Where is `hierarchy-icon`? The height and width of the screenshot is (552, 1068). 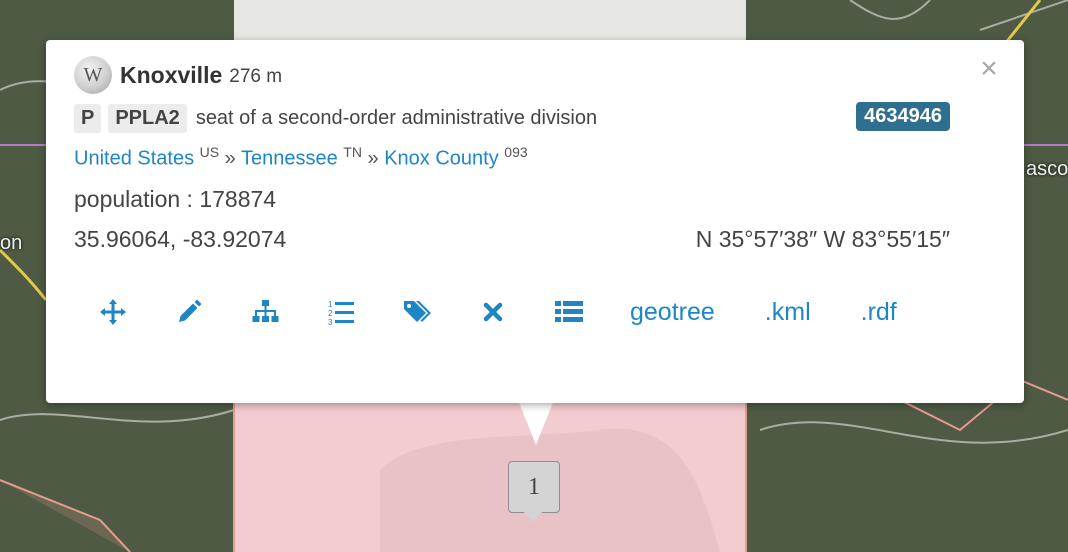
hierarchy-icon is located at coordinates (265, 312).